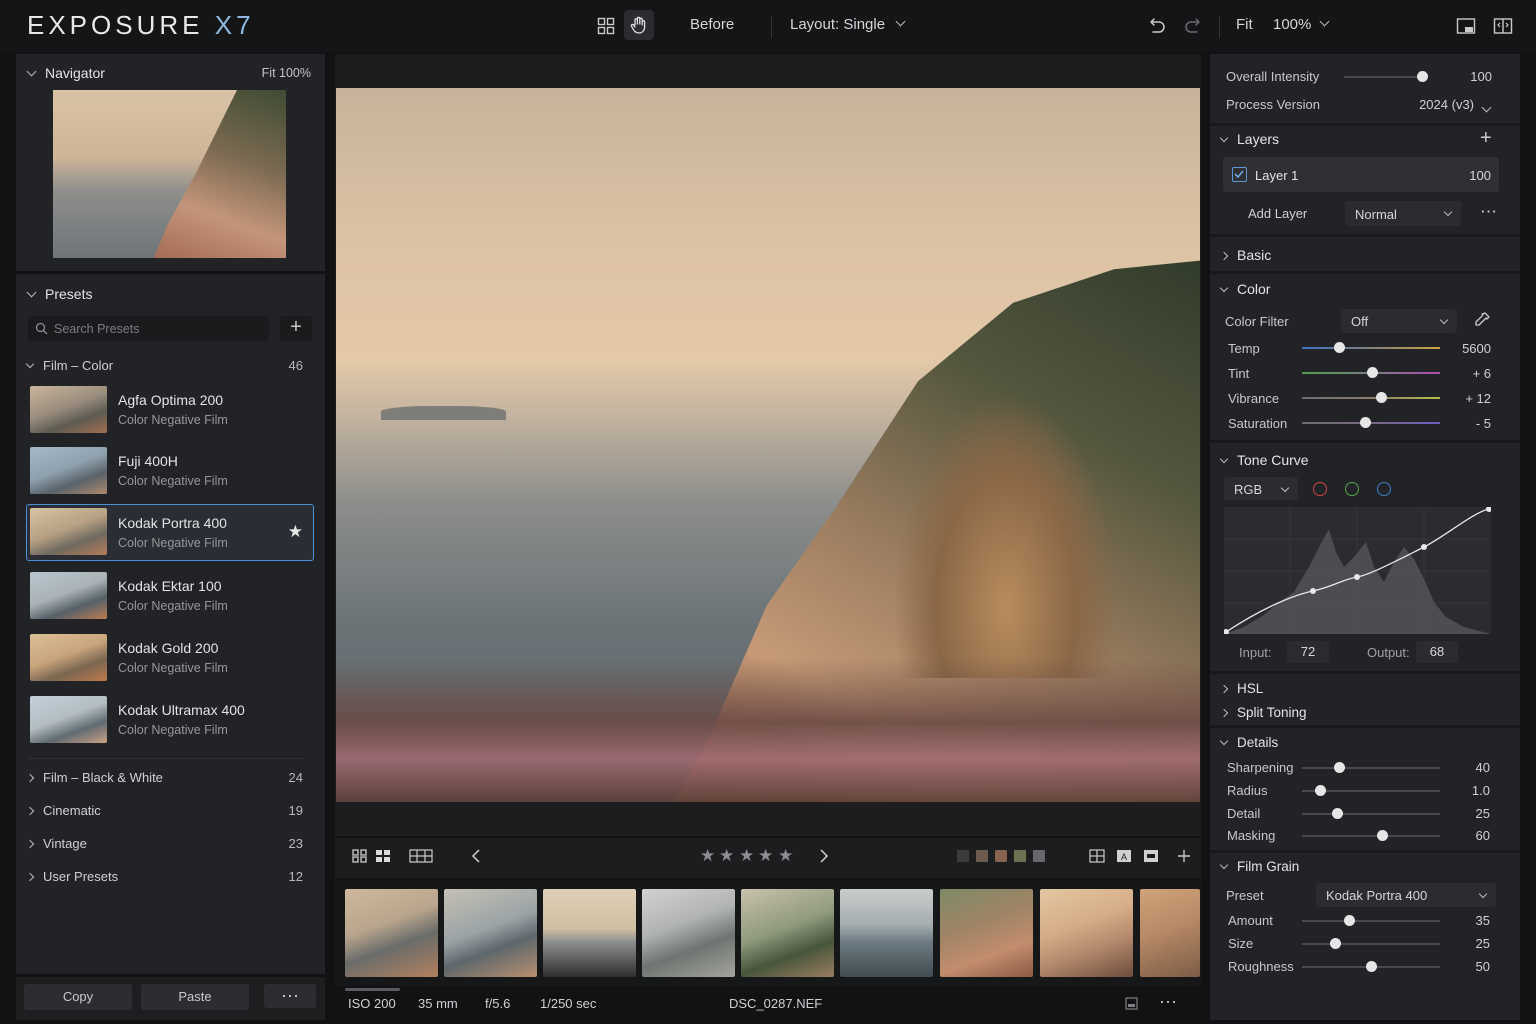 The height and width of the screenshot is (1024, 1536). Describe the element at coordinates (170, 595) in the screenshot. I see `preset-item: Kodak Ektar 100 Color Negative Film` at that location.